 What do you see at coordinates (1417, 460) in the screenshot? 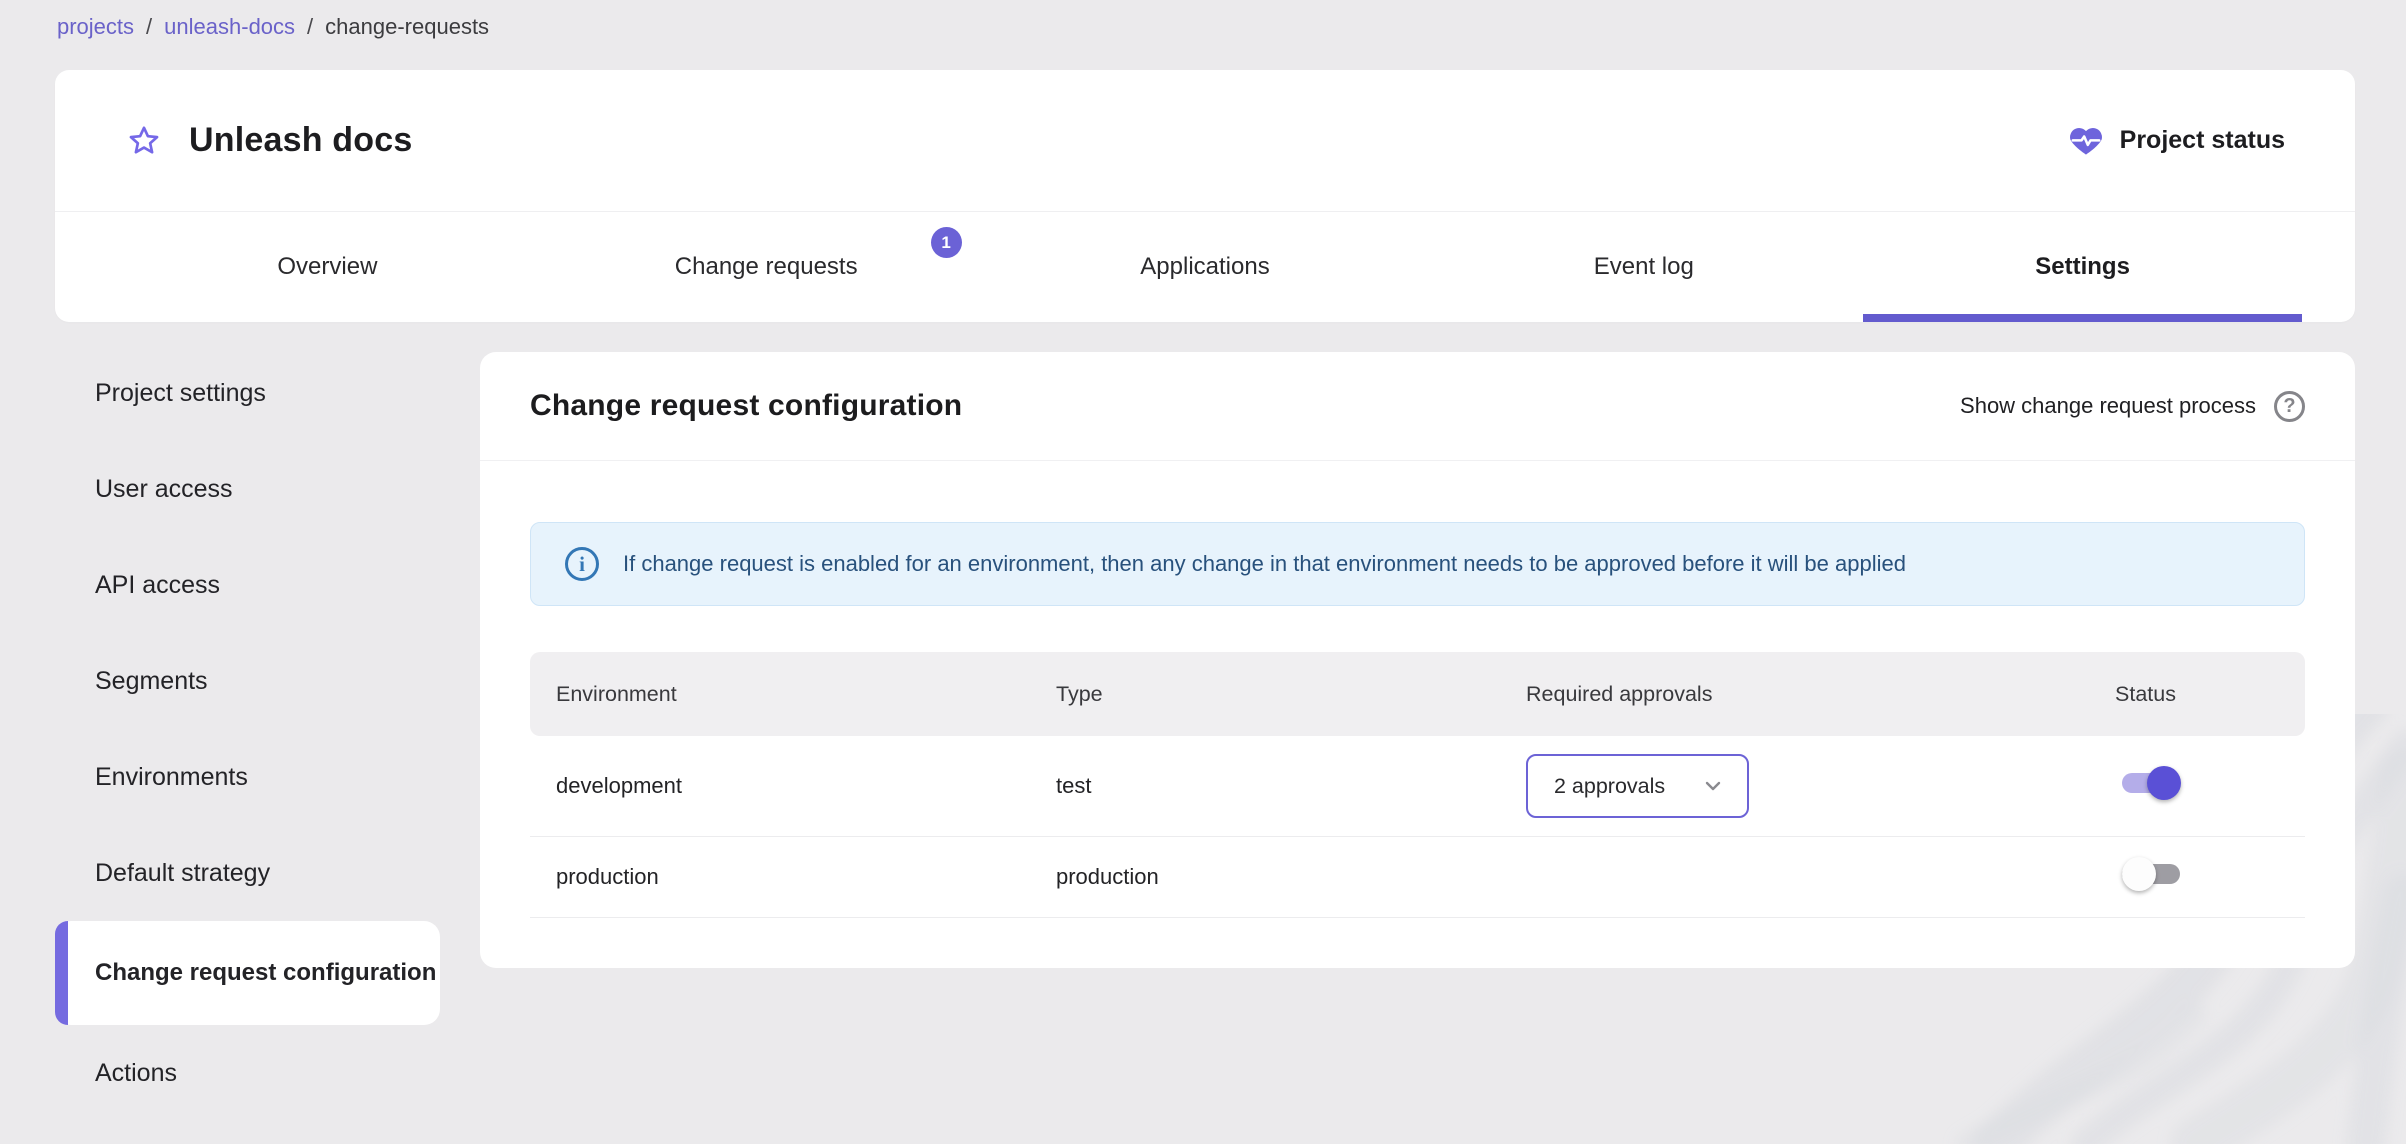
I see `panel-divider` at bounding box center [1417, 460].